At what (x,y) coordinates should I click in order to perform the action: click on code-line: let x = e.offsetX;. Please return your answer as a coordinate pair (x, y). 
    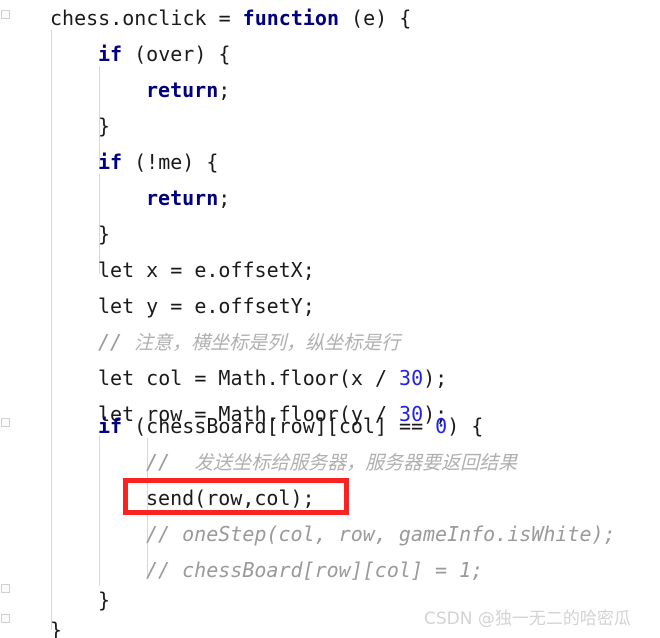
    Looking at the image, I should click on (157, 270).